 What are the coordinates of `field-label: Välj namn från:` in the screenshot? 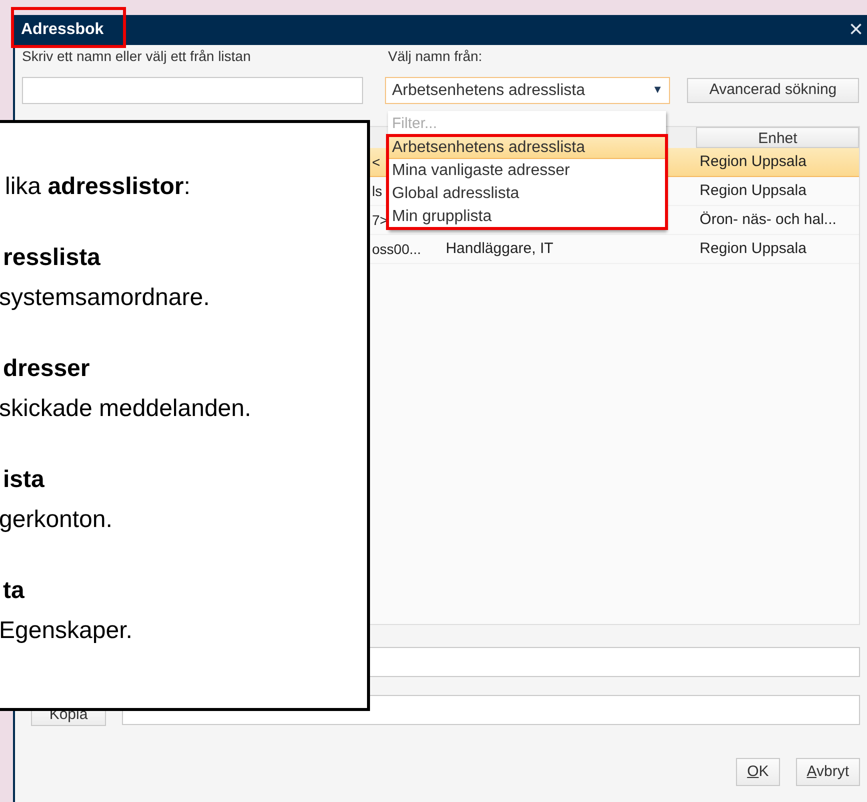 It's located at (435, 56).